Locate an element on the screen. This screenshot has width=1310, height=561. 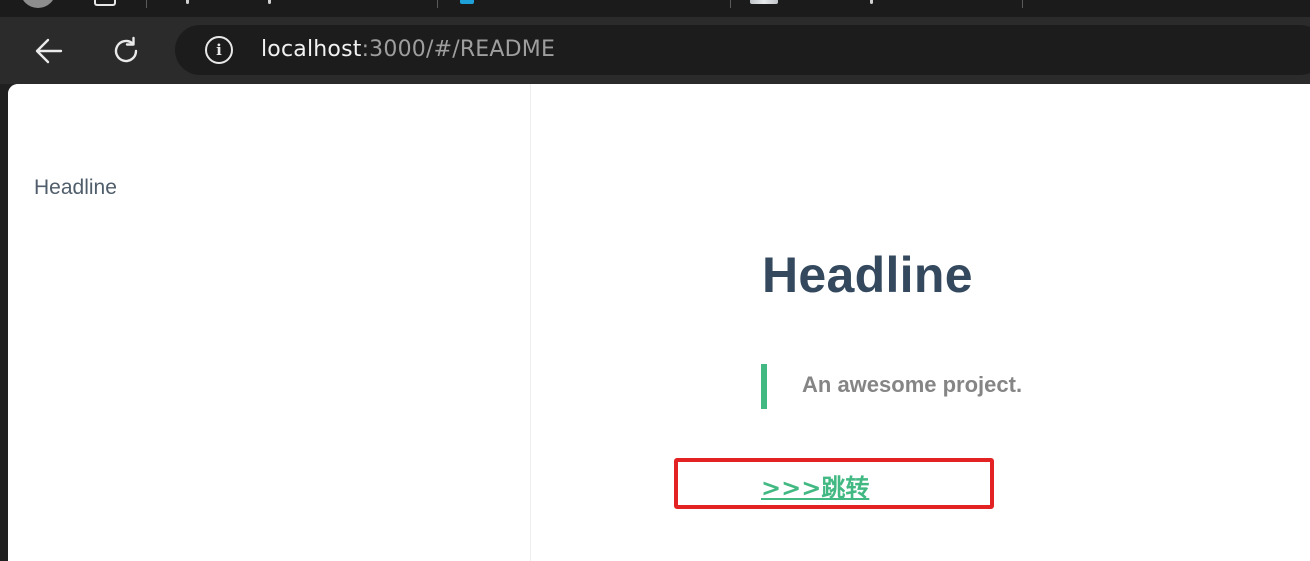
url-text: localhost:3000/#/README is located at coordinates (408, 50).